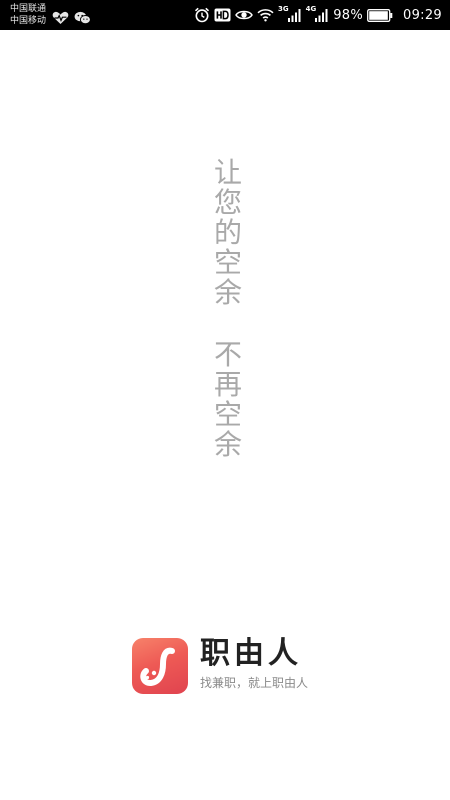 The height and width of the screenshot is (800, 450). I want to click on battery-fill, so click(378, 15).